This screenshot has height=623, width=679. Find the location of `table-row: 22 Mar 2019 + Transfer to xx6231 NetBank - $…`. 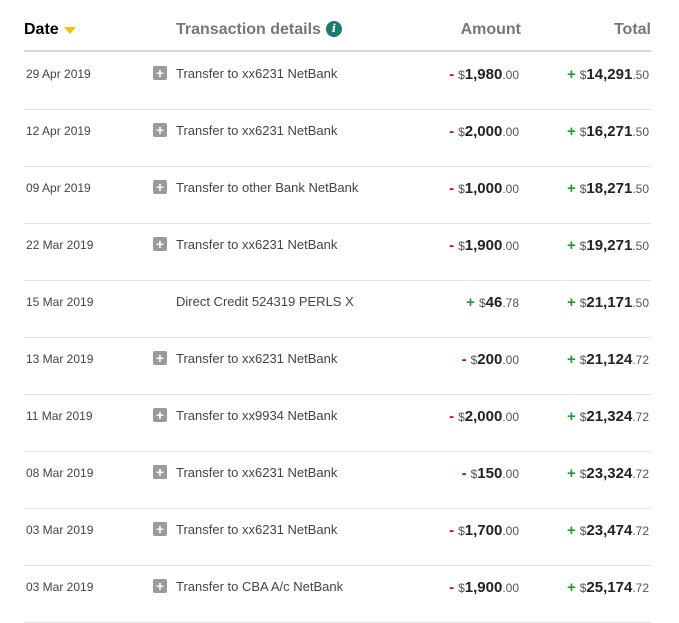

table-row: 22 Mar 2019 + Transfer to xx6231 NetBank - $… is located at coordinates (337, 252).